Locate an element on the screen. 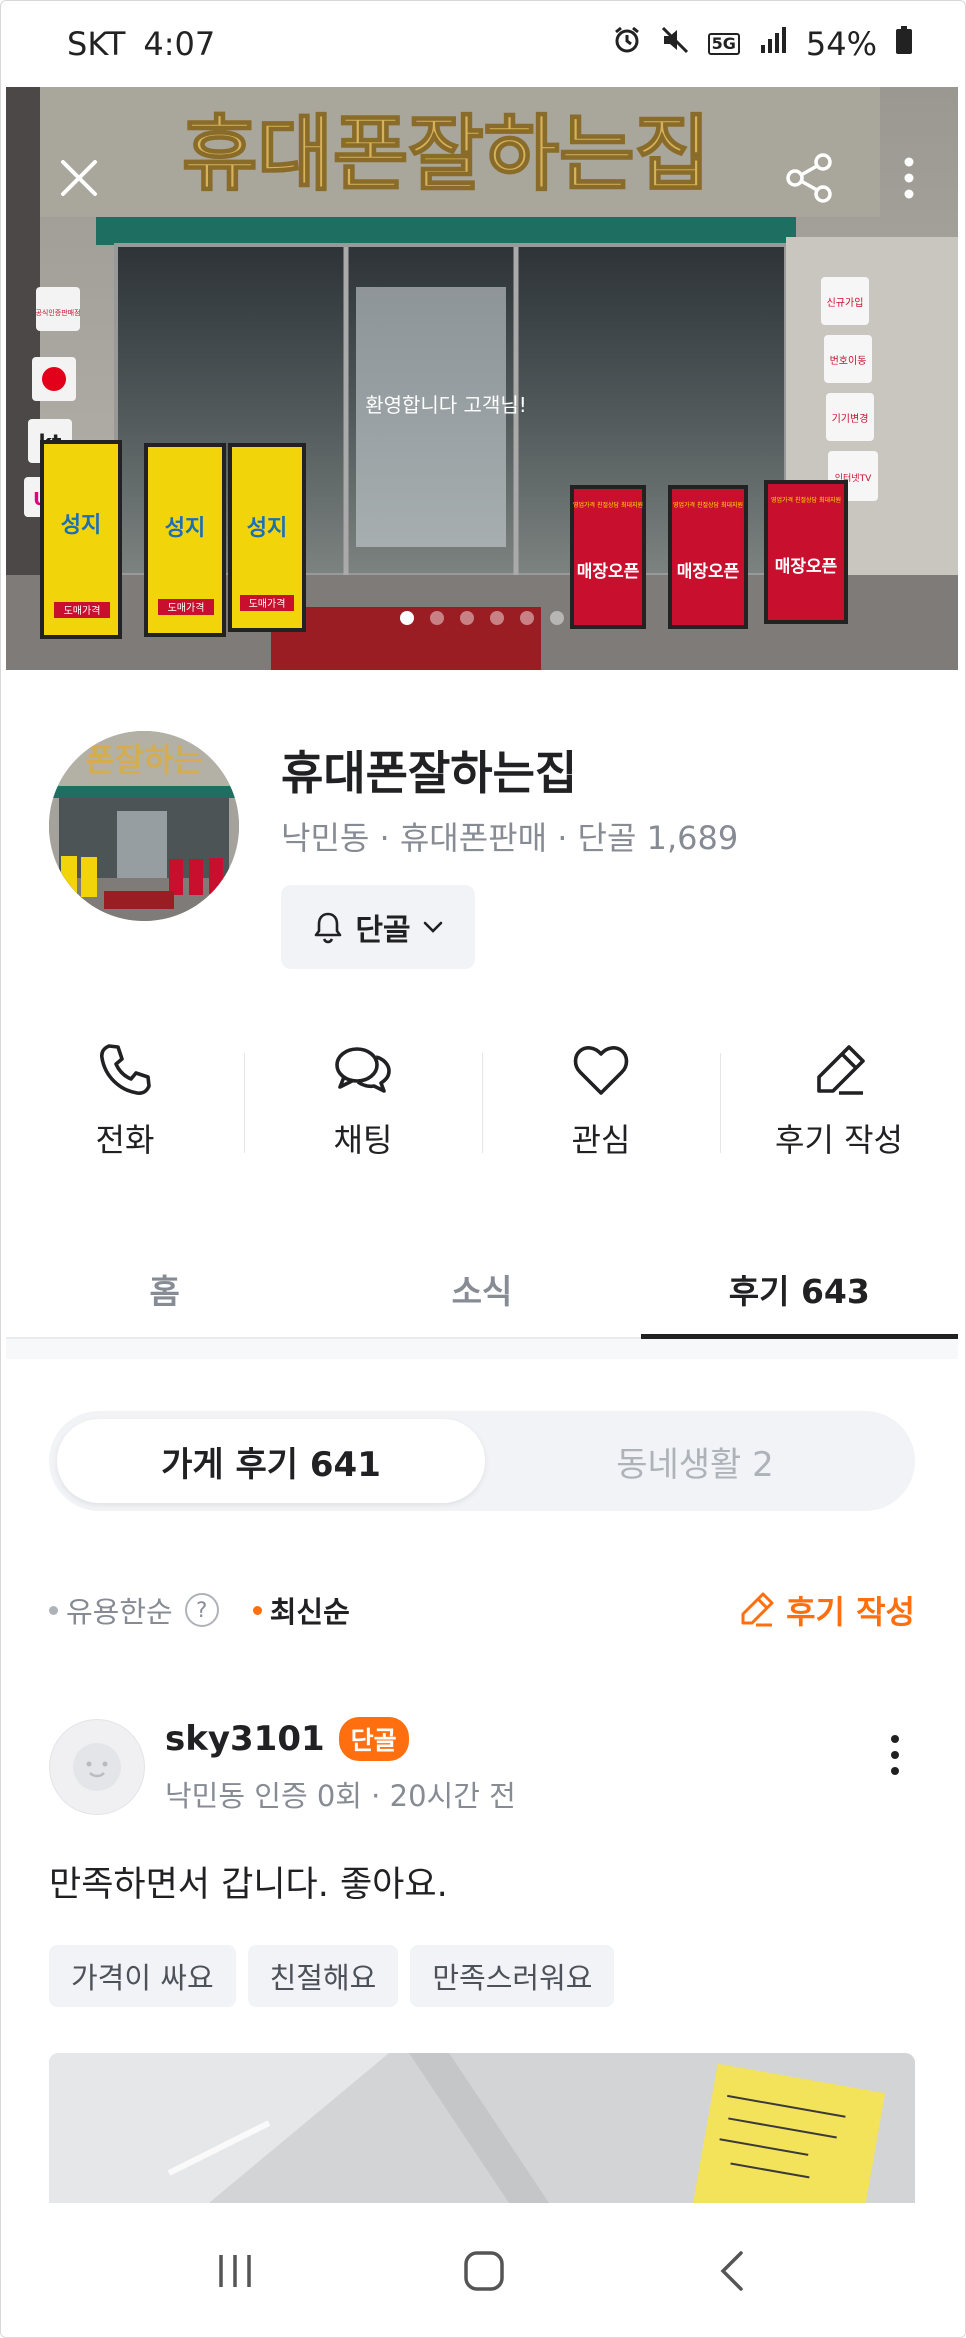 The height and width of the screenshot is (2338, 966). battery-icon is located at coordinates (904, 44).